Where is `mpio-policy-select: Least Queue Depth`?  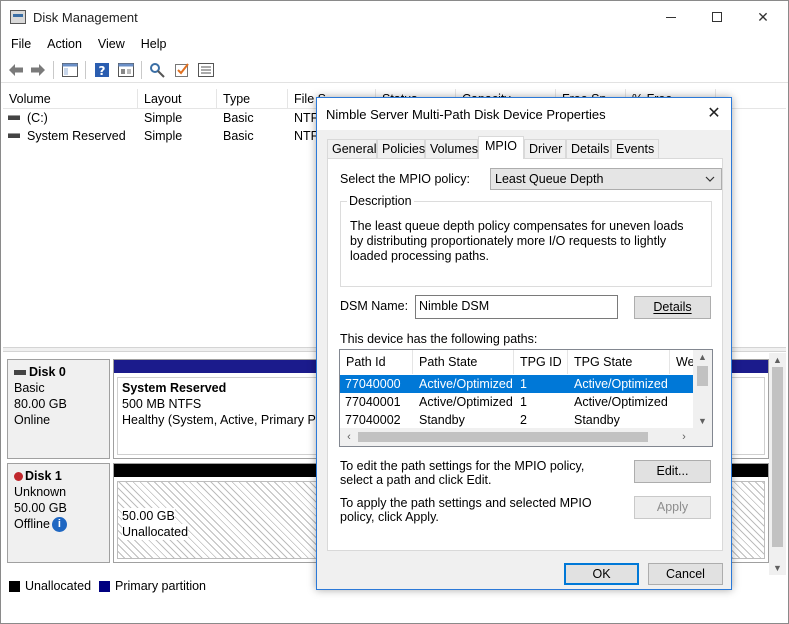 mpio-policy-select: Least Queue Depth is located at coordinates (606, 179).